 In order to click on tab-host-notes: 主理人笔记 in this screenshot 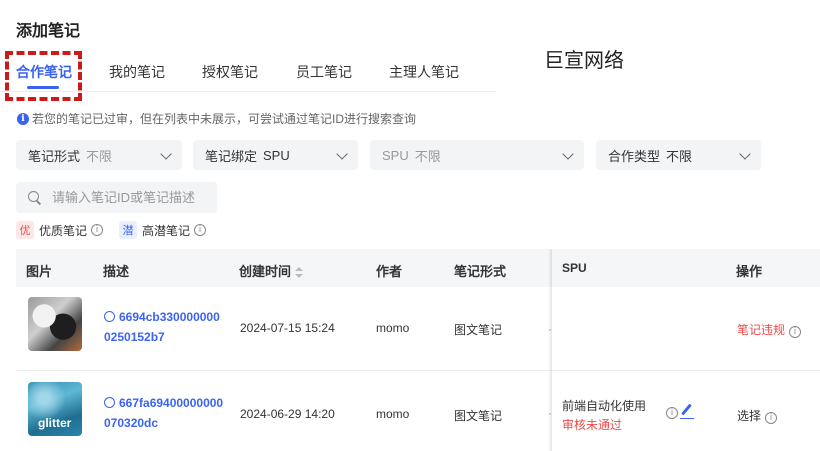, I will do `click(424, 72)`.